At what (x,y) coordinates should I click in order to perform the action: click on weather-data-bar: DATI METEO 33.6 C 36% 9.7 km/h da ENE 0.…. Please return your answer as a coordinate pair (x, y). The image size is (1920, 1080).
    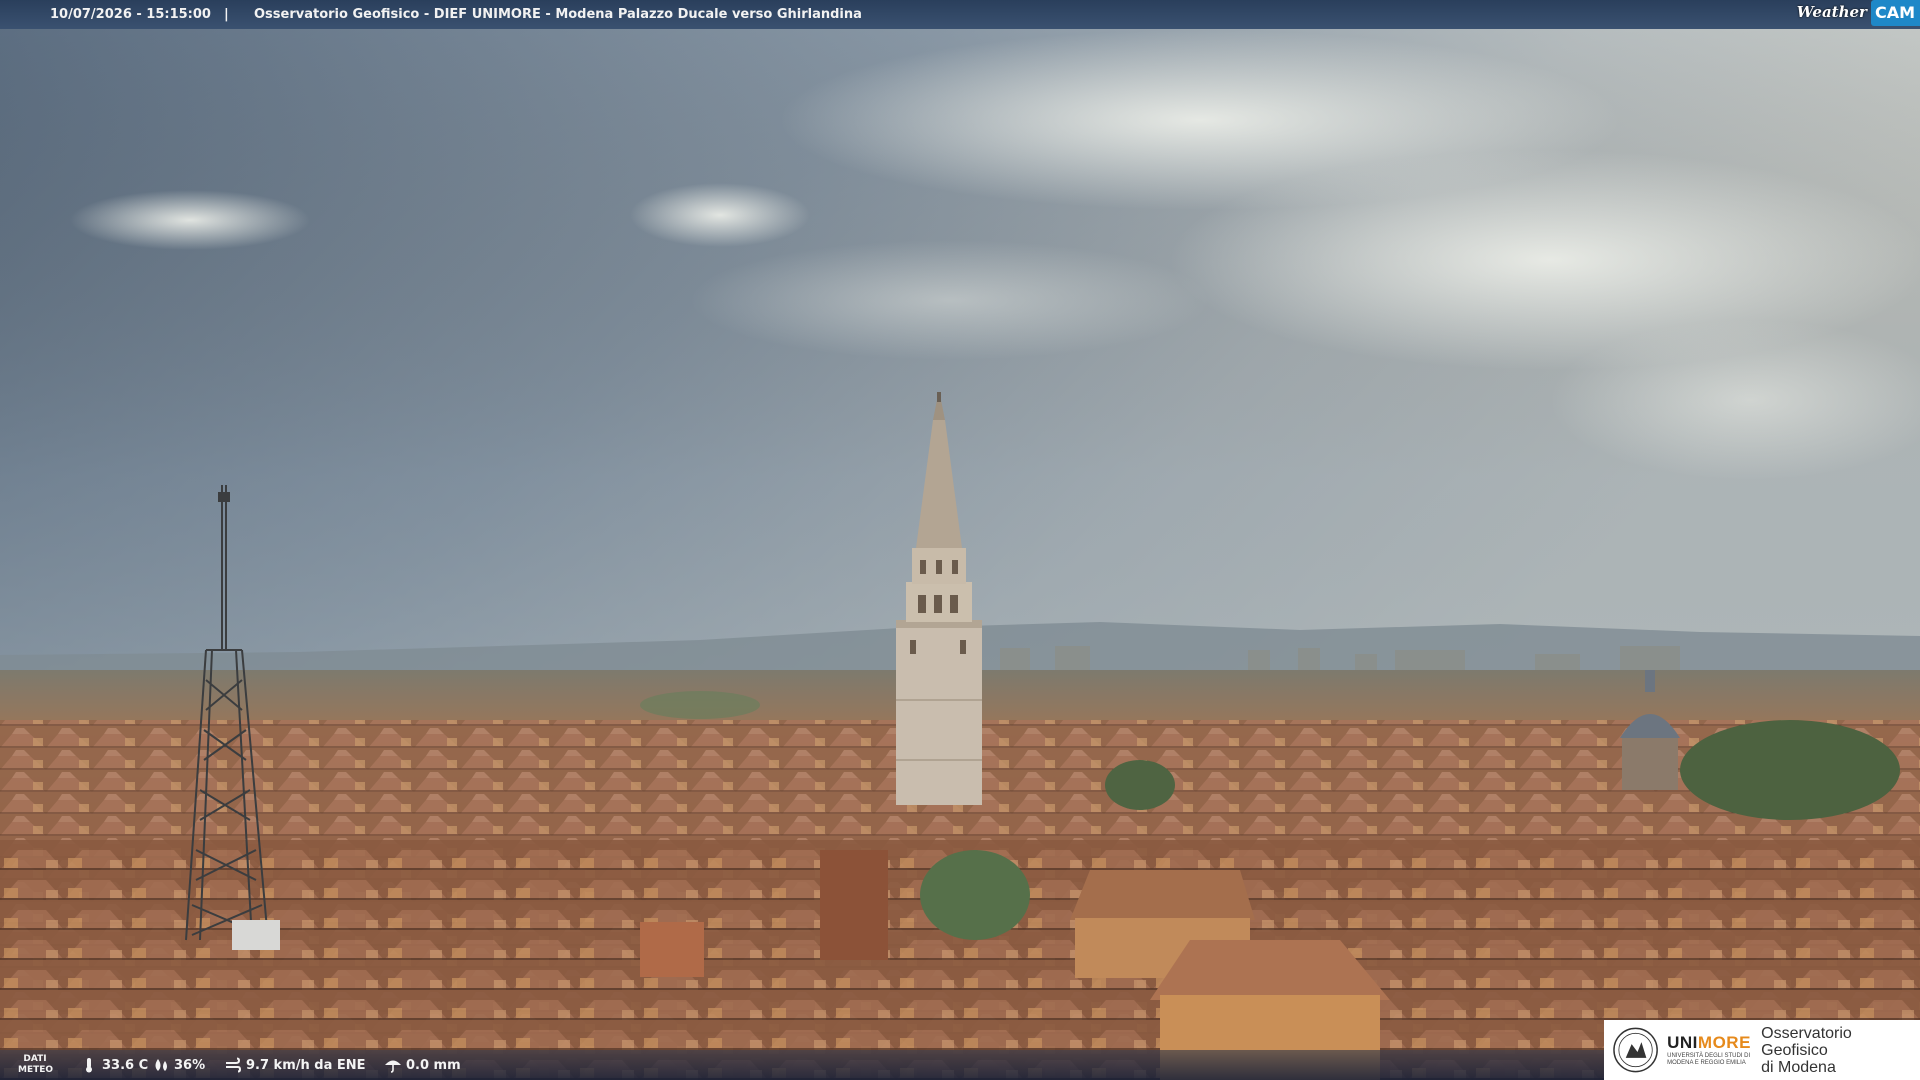
    Looking at the image, I should click on (802, 1065).